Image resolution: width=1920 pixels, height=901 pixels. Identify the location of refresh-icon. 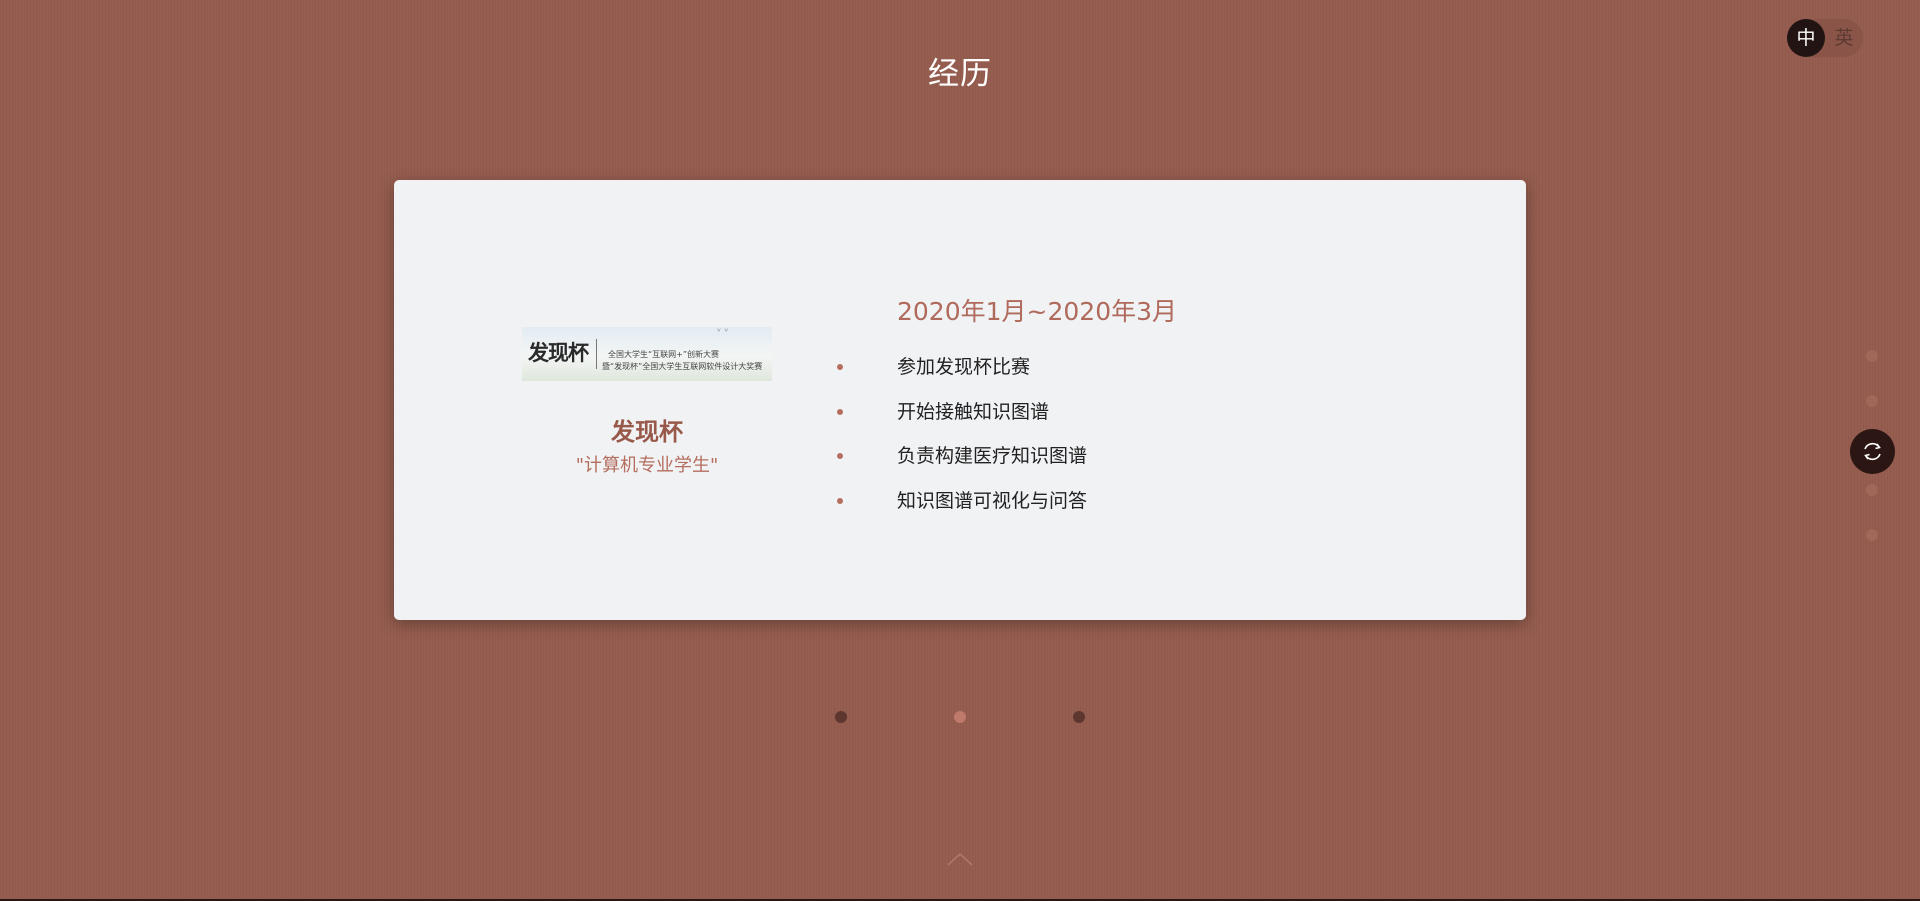
(1872, 451).